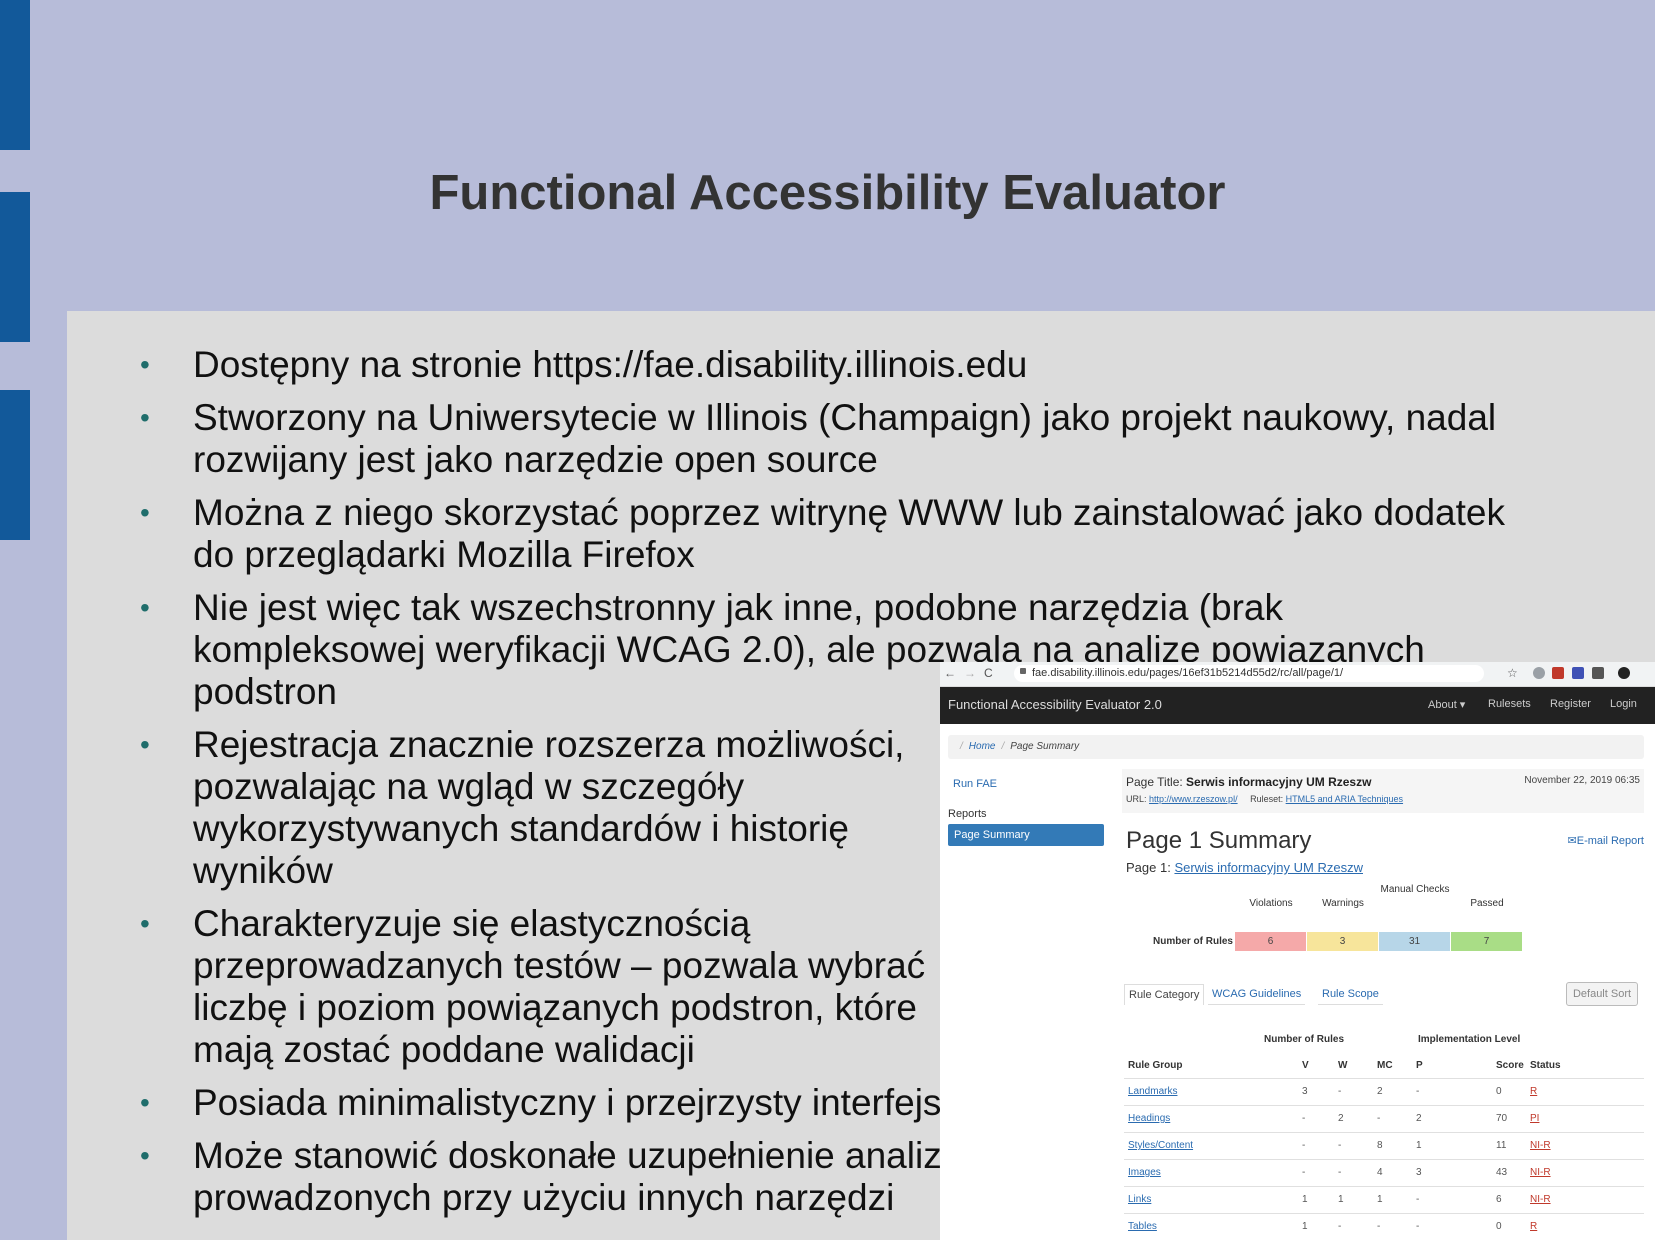 This screenshot has height=1240, width=1655. Describe the element at coordinates (1279, 782) in the screenshot. I see `page-title-value: Serwis informacyjny UM Rzeszw` at that location.